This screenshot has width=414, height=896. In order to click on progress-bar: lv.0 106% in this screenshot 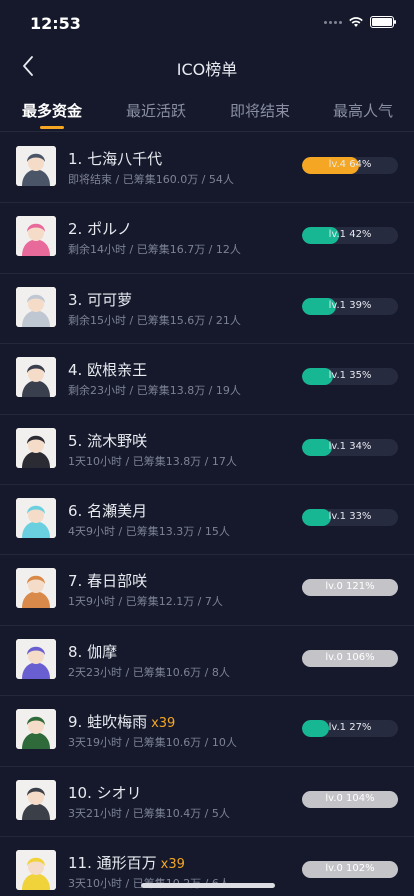, I will do `click(350, 658)`.